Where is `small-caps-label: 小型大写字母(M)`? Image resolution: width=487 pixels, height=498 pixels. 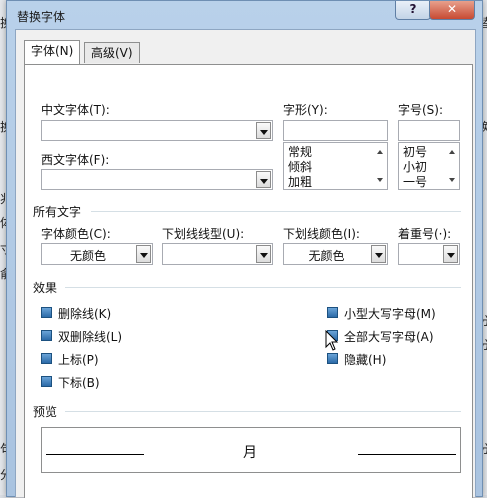
small-caps-label: 小型大写字母(M) is located at coordinates (390, 313).